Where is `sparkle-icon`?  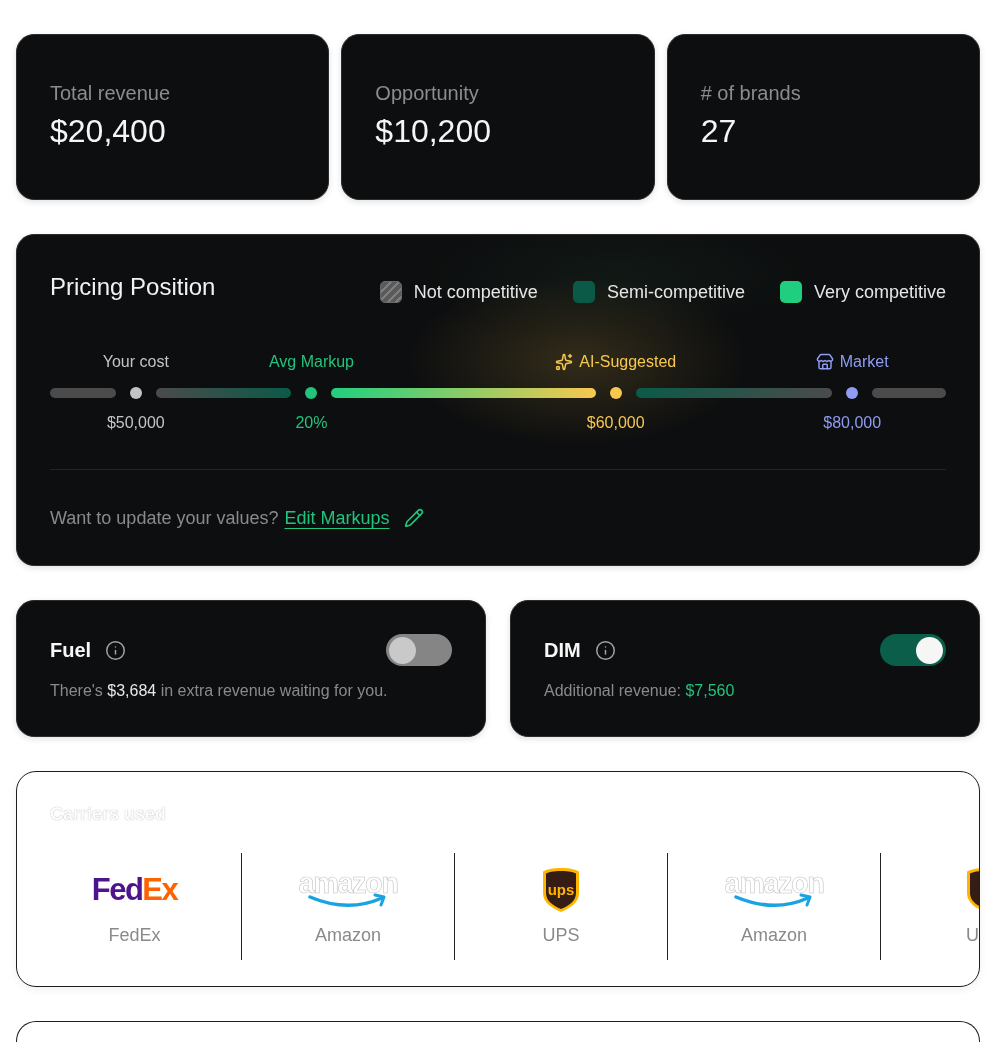 sparkle-icon is located at coordinates (564, 362).